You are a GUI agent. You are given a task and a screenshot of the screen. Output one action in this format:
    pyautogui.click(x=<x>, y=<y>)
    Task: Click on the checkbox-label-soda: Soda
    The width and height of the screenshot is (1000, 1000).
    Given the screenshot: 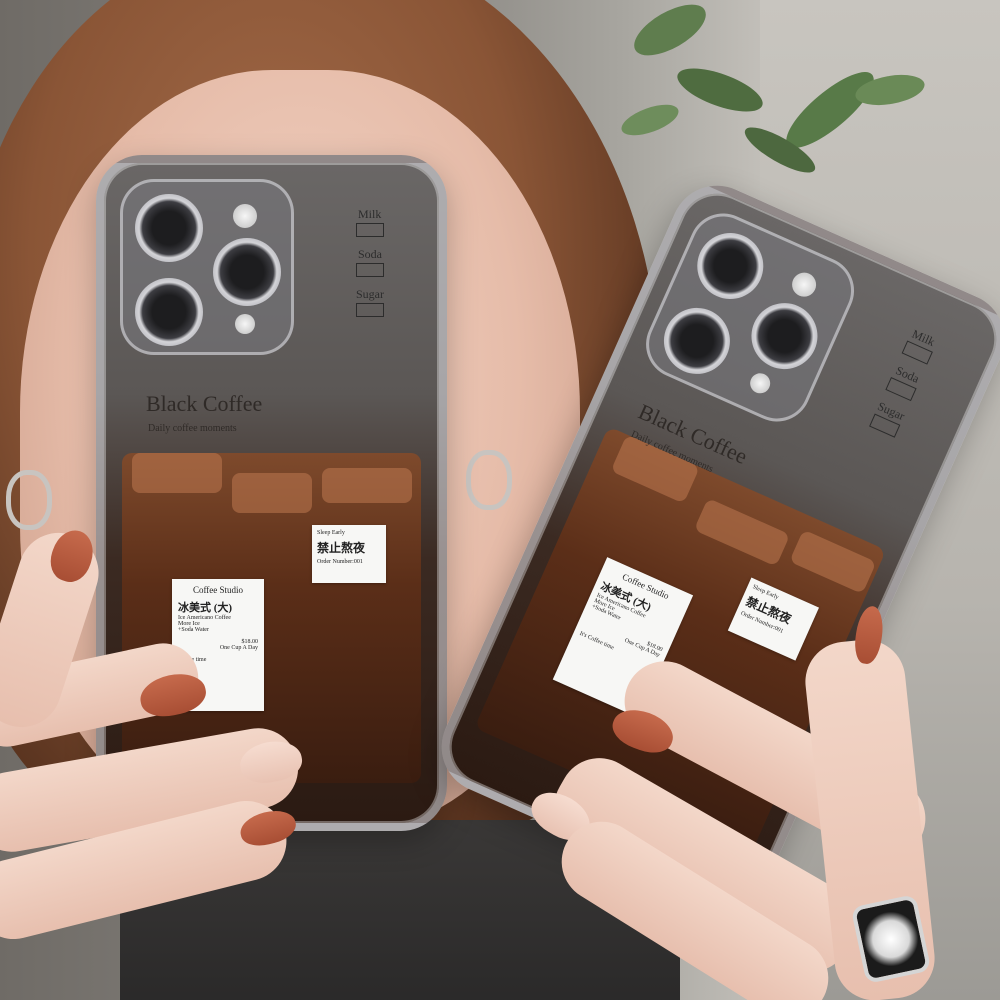 What is the action you would take?
    pyautogui.click(x=370, y=254)
    